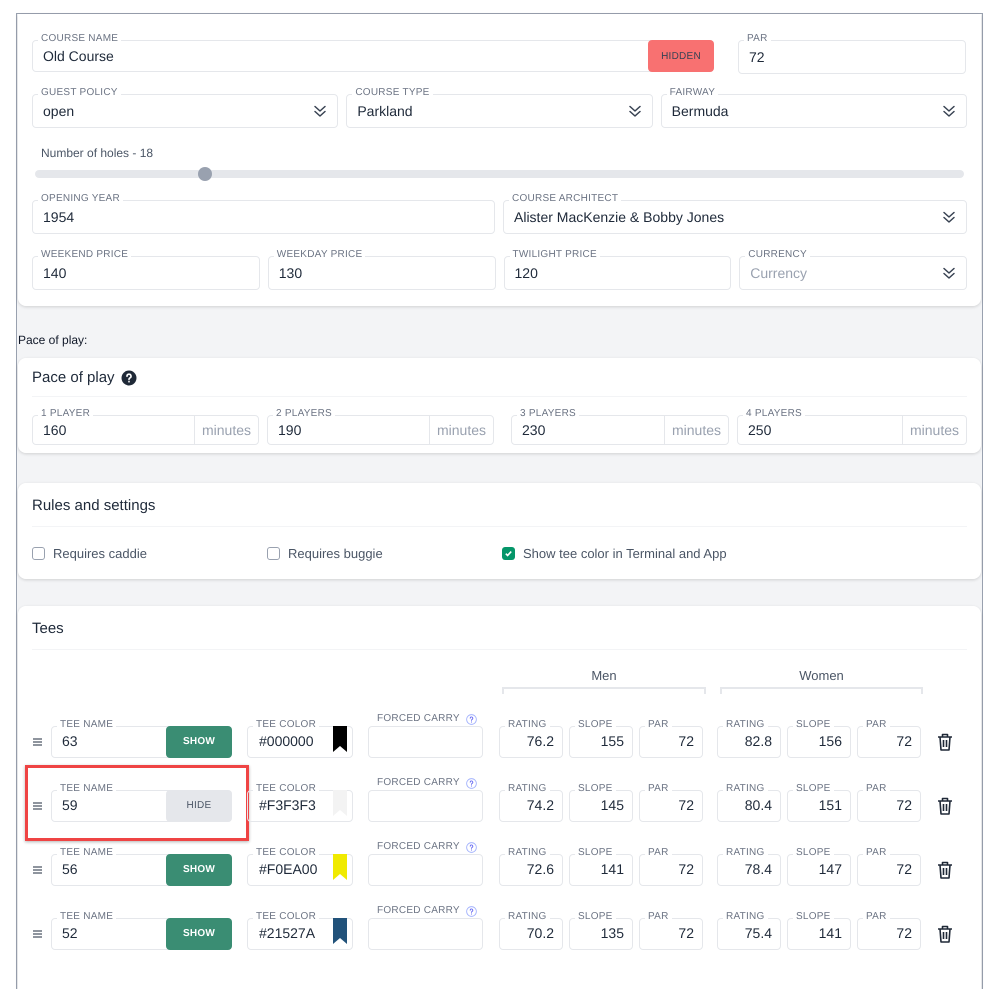  Describe the element at coordinates (145, 430) in the screenshot. I see `duration-field: 160 minutes` at that location.